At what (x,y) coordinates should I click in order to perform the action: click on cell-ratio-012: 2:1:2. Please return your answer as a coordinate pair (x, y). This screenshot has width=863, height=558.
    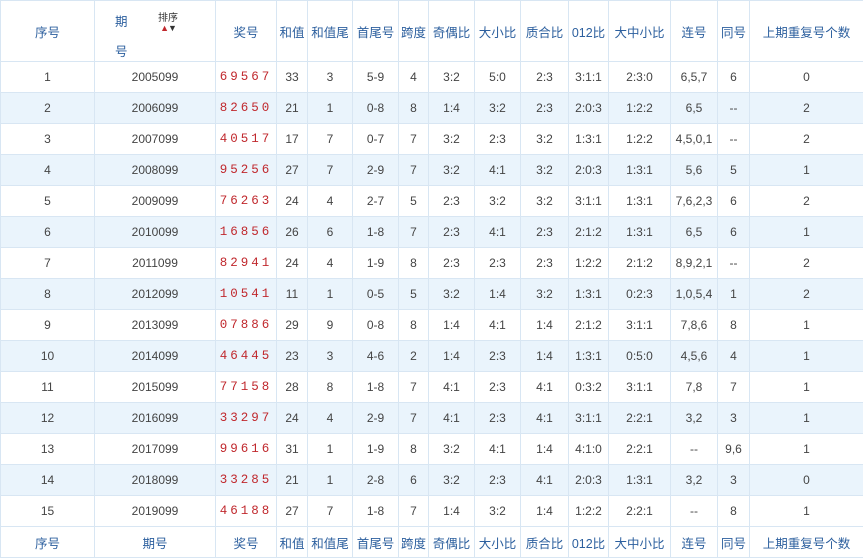
    Looking at the image, I should click on (588, 232).